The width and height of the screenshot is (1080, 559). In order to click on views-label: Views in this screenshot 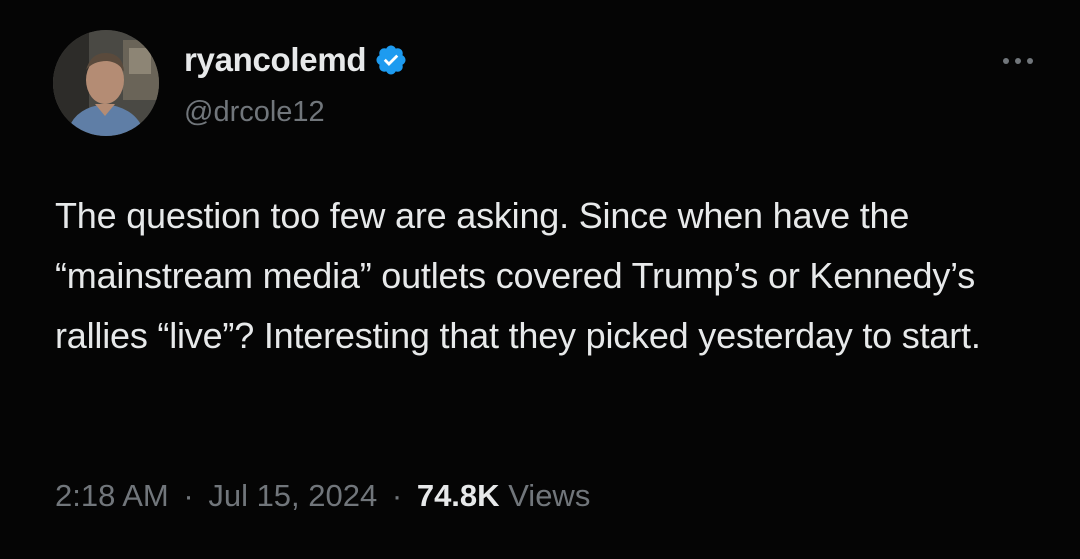, I will do `click(549, 495)`.